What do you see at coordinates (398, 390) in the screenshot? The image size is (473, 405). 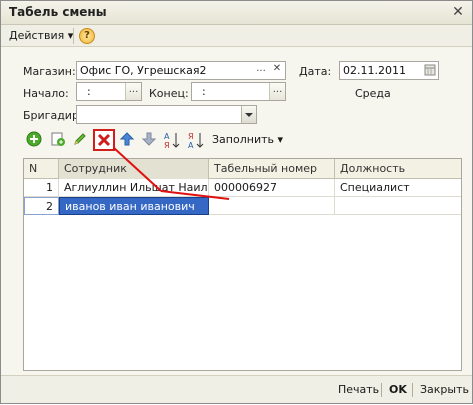 I see `ok-button: OK` at bounding box center [398, 390].